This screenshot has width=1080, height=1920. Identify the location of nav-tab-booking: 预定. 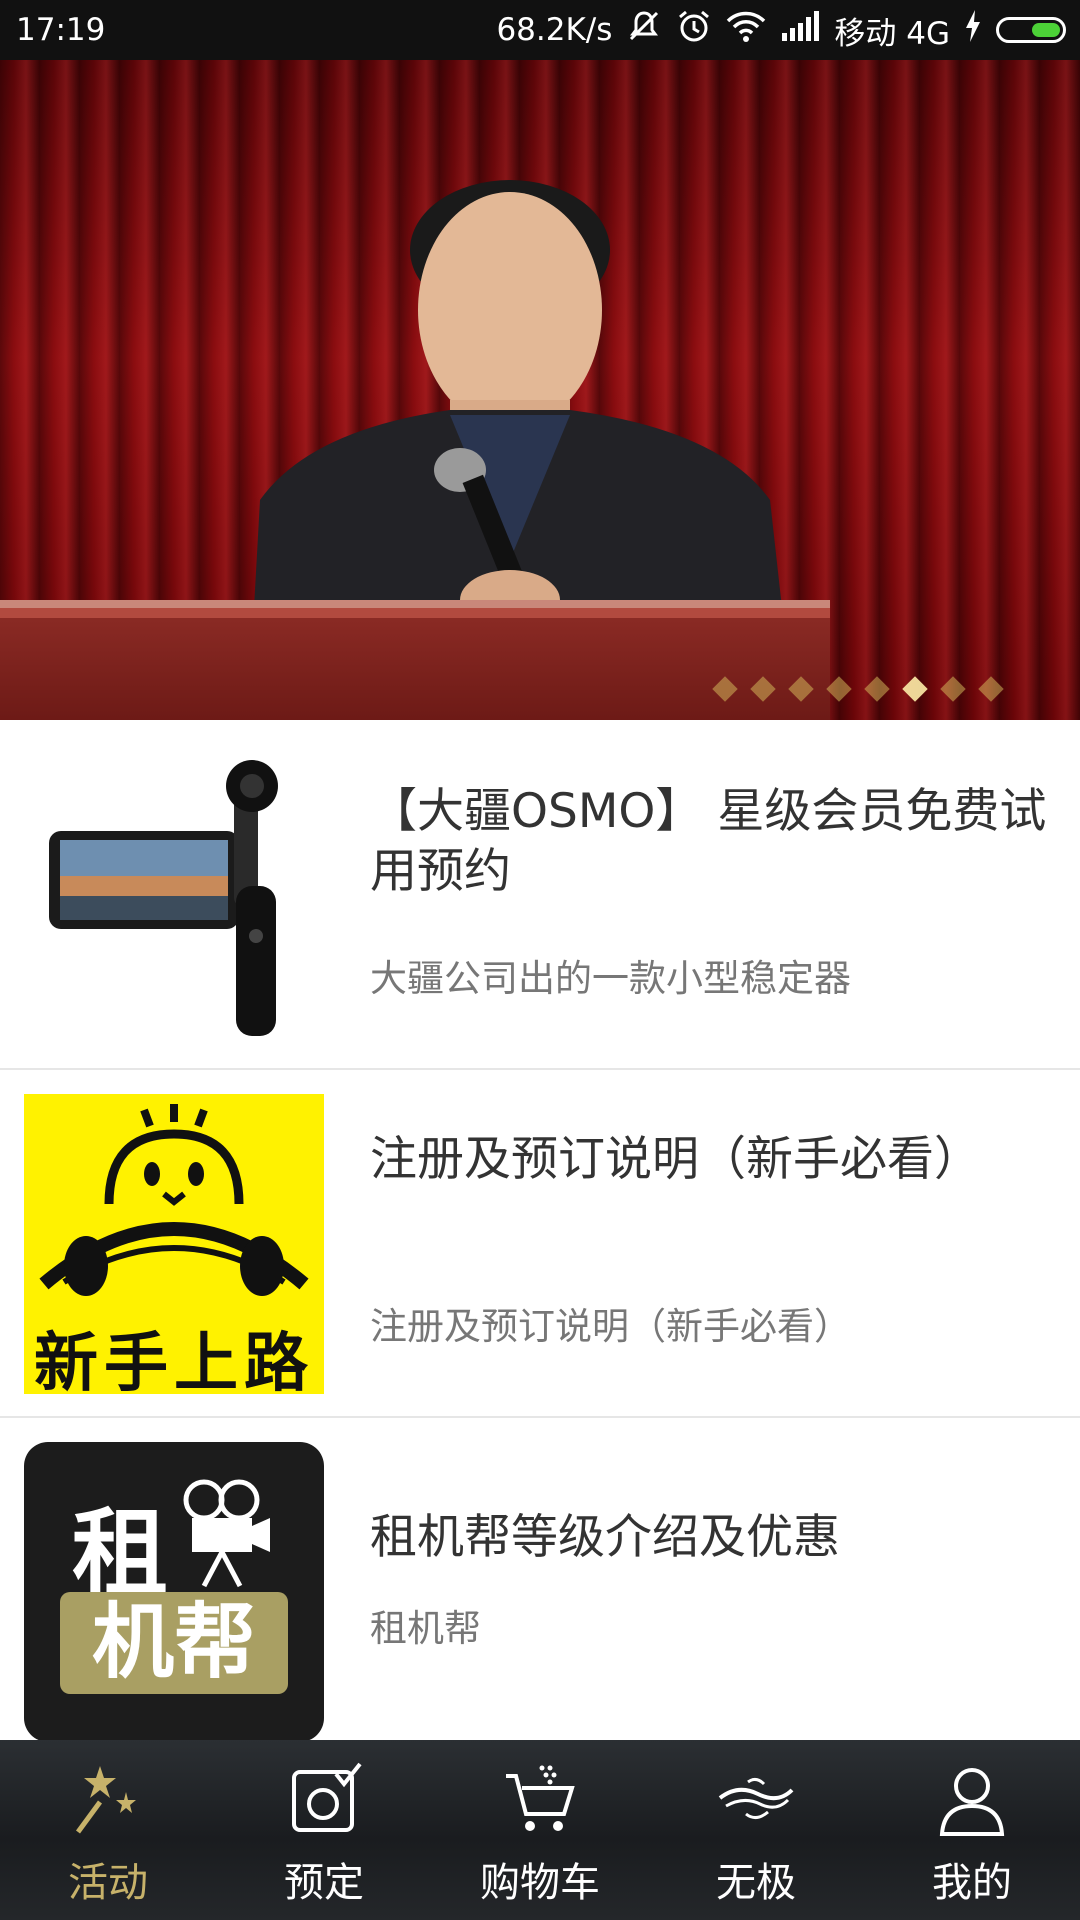
(324, 1830).